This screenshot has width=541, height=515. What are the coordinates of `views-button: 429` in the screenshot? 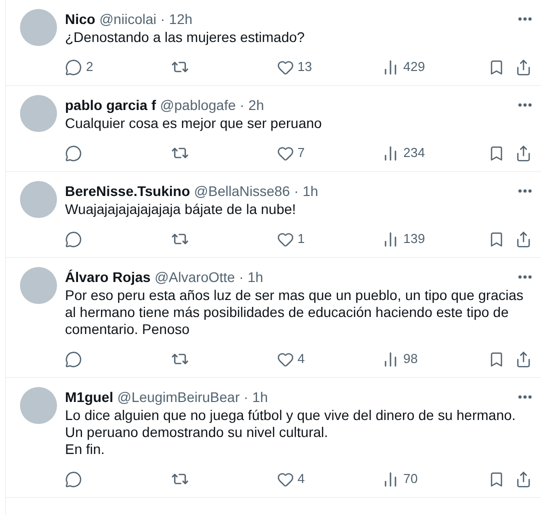 It's located at (403, 67).